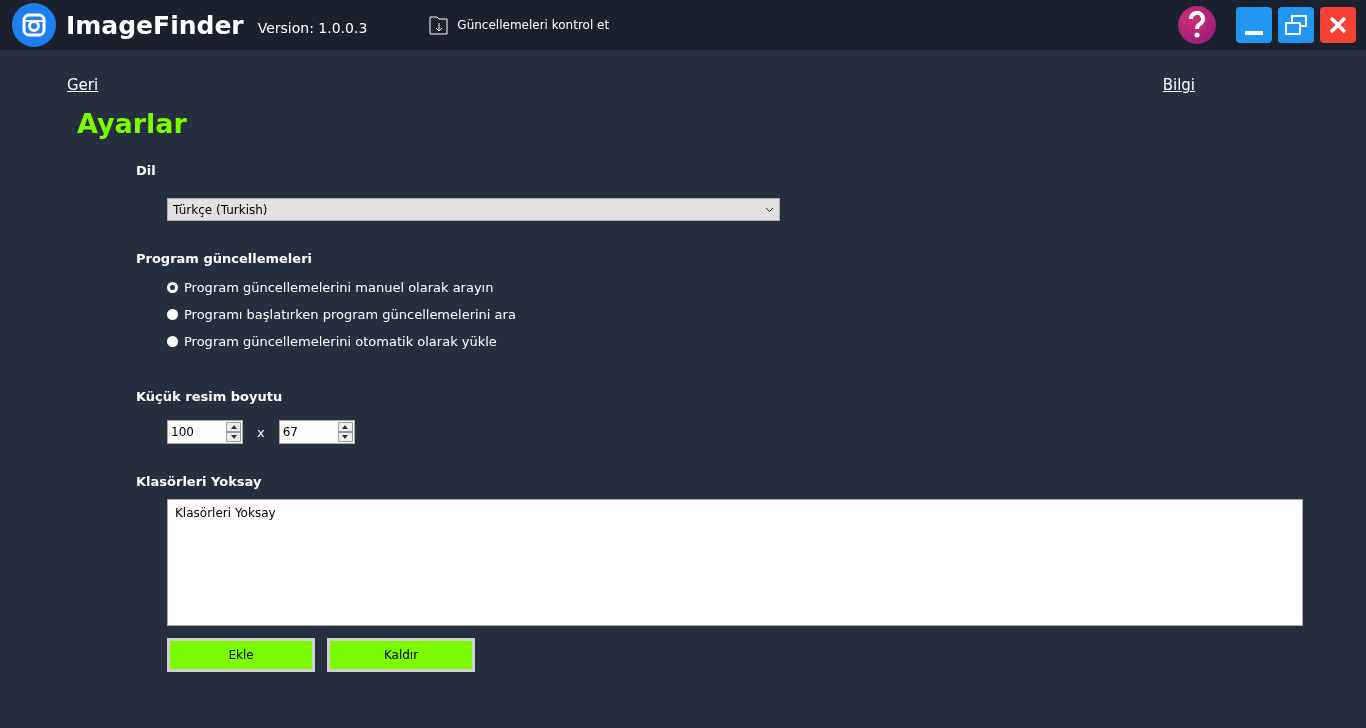 Image resolution: width=1366 pixels, height=728 pixels. What do you see at coordinates (34, 25) in the screenshot?
I see `camera-logo-icon` at bounding box center [34, 25].